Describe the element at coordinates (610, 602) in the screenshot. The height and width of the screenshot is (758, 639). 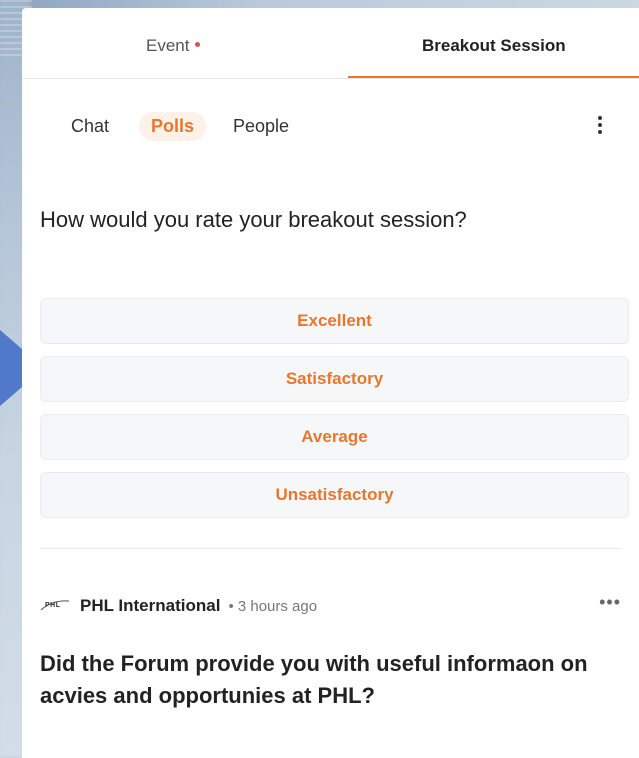
I see `more-options-icon: •••` at that location.